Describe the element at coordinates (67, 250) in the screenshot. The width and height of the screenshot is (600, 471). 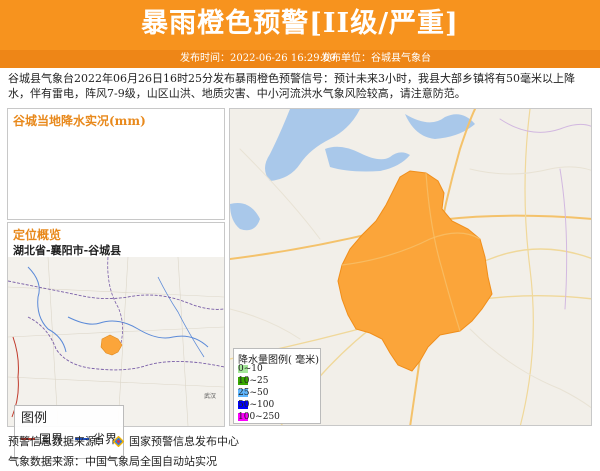
I see `location-path: 湖北省-襄阳市-谷城县` at that location.